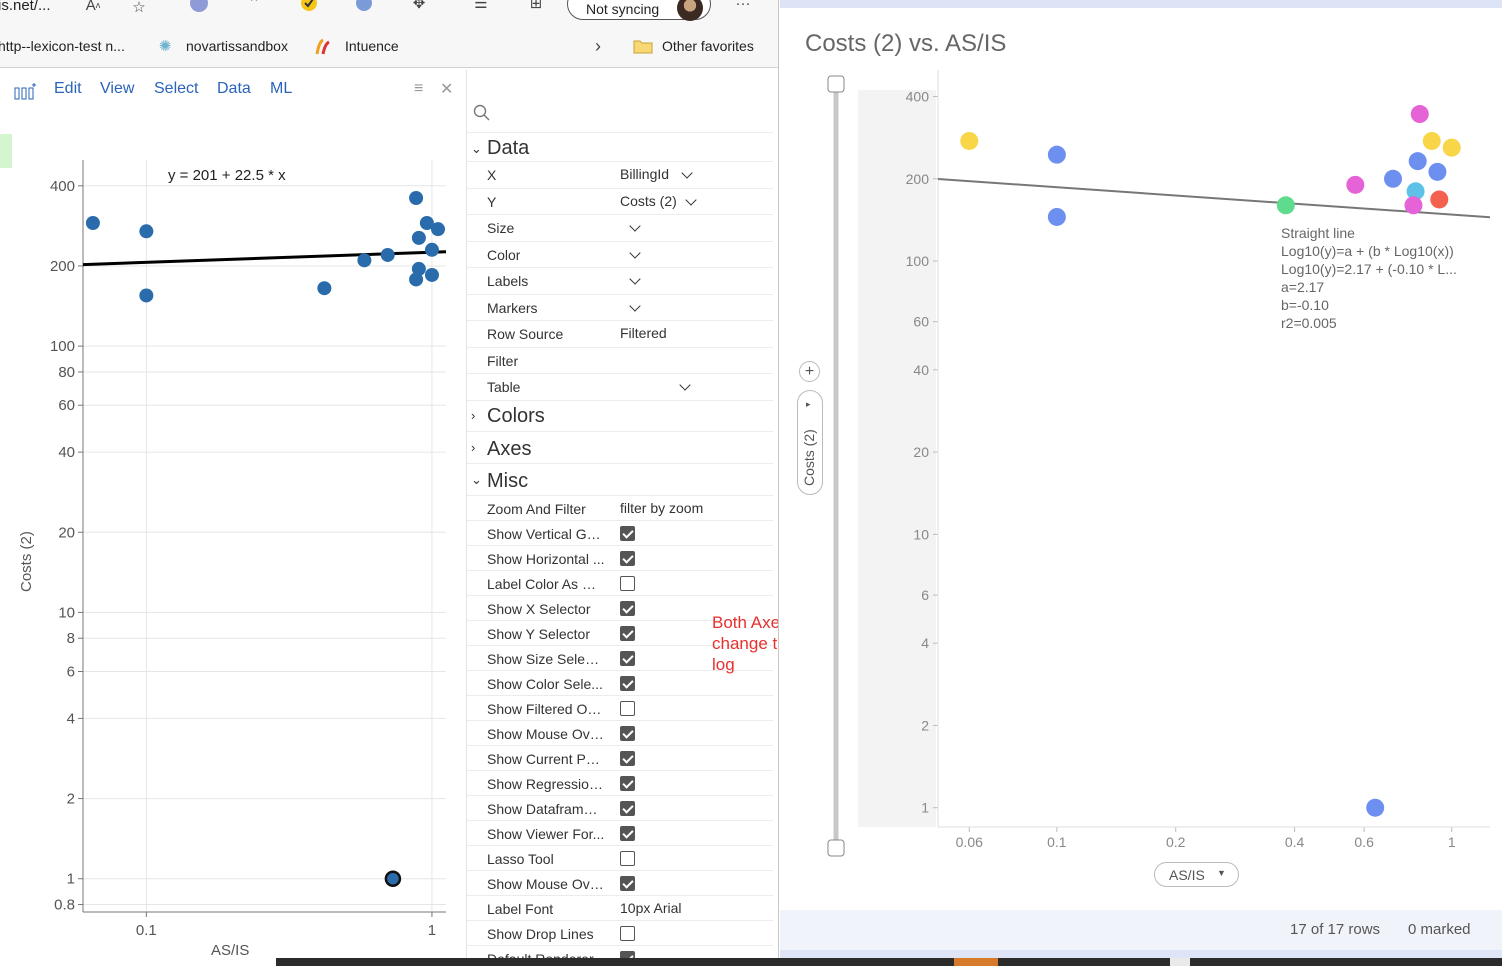 The height and width of the screenshot is (966, 1502). I want to click on menu-view: View, so click(117, 89).